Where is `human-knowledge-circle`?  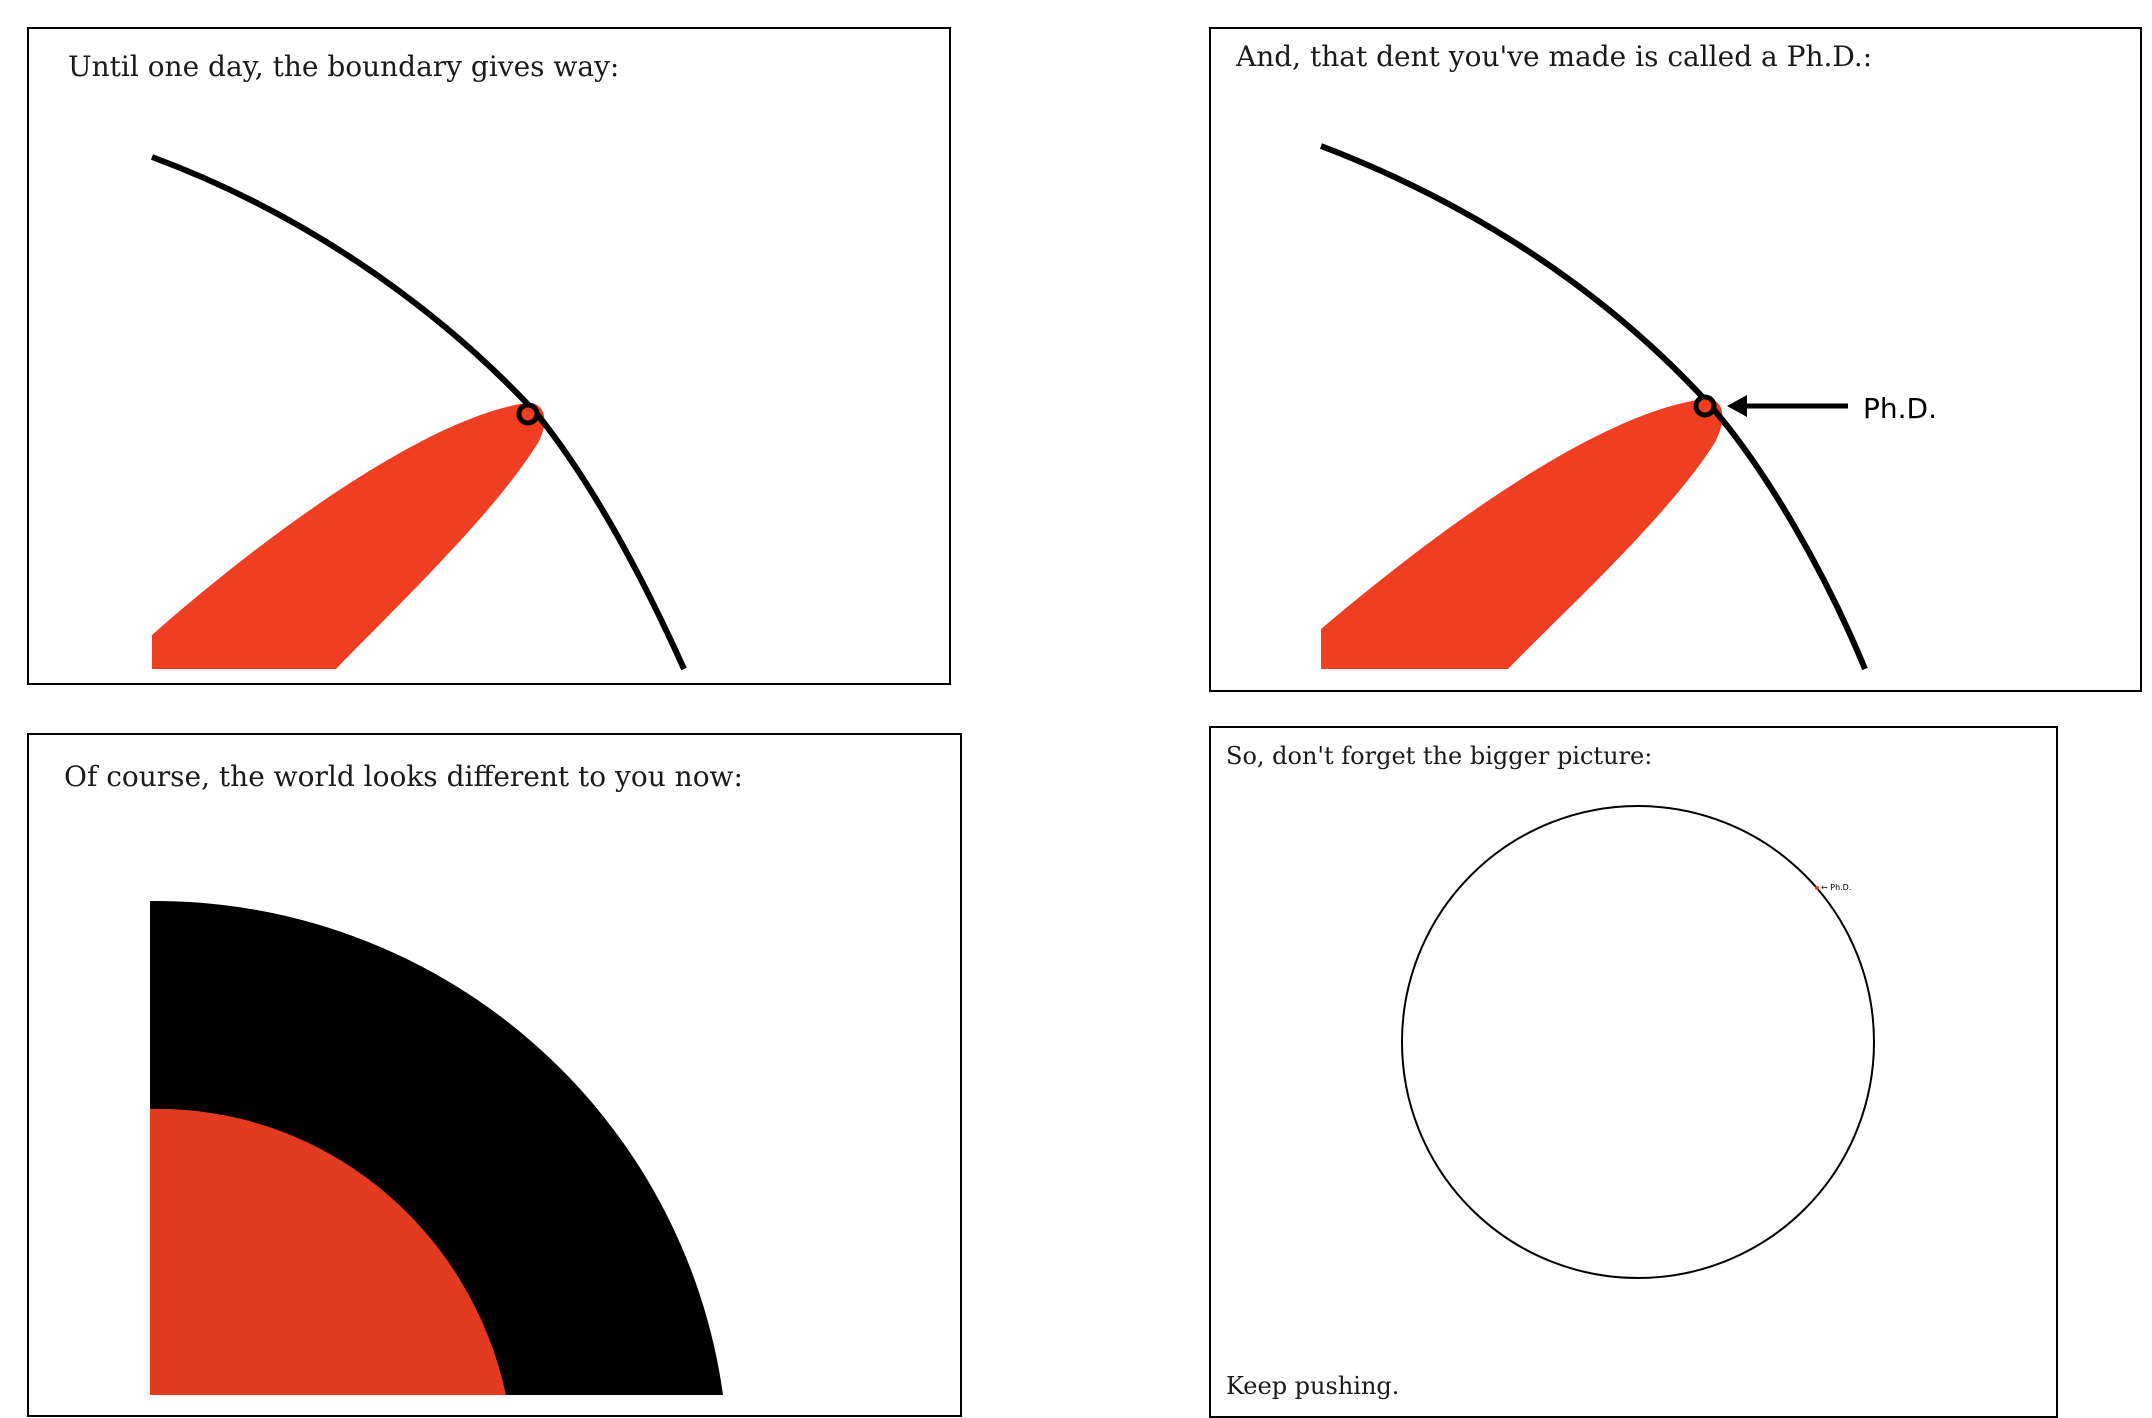
human-knowledge-circle is located at coordinates (1638, 1042).